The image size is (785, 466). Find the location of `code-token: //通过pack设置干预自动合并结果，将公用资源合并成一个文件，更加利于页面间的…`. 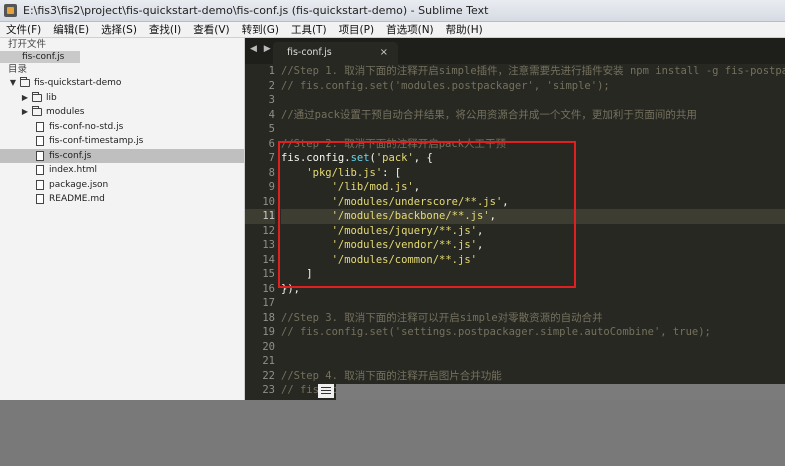

code-token: //通过pack设置干预自动合并结果，将公用资源合并成一个文件，更加利于页面间的… is located at coordinates (489, 114).